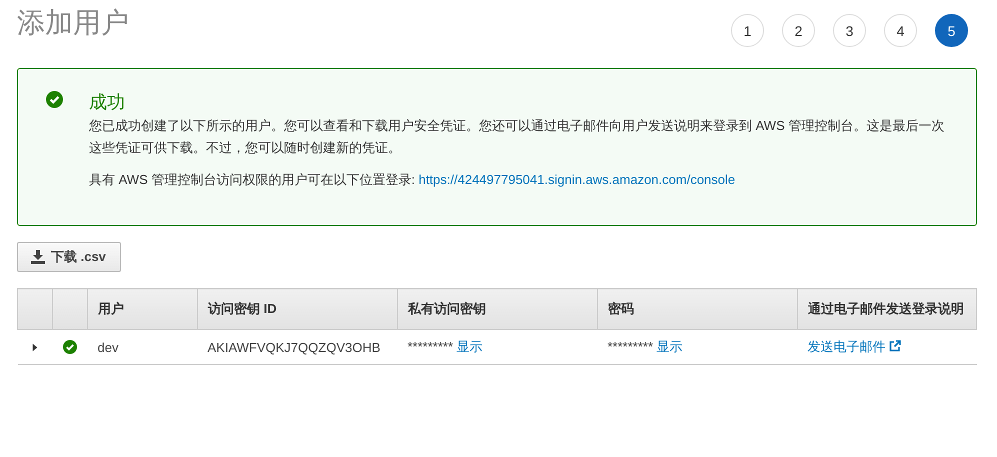  I want to click on step-indicator: 1, so click(747, 30).